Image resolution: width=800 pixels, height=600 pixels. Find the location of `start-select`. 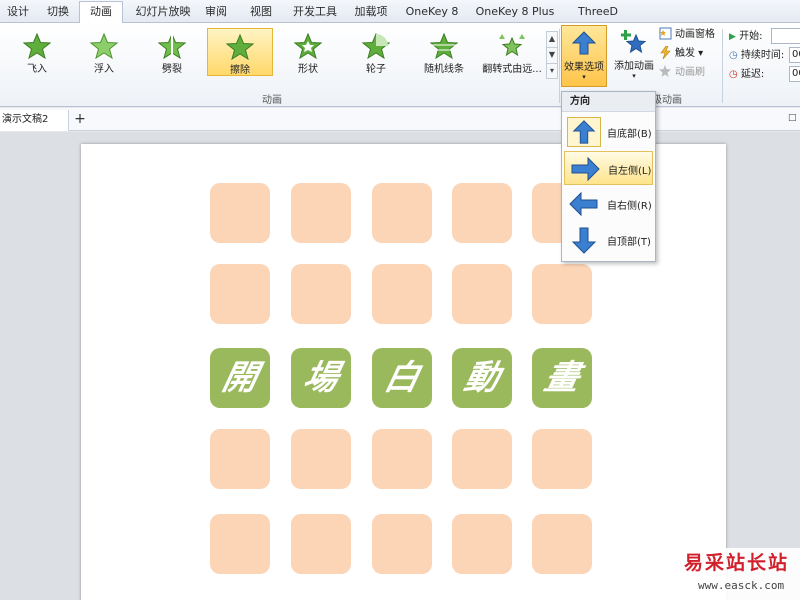

start-select is located at coordinates (785, 36).